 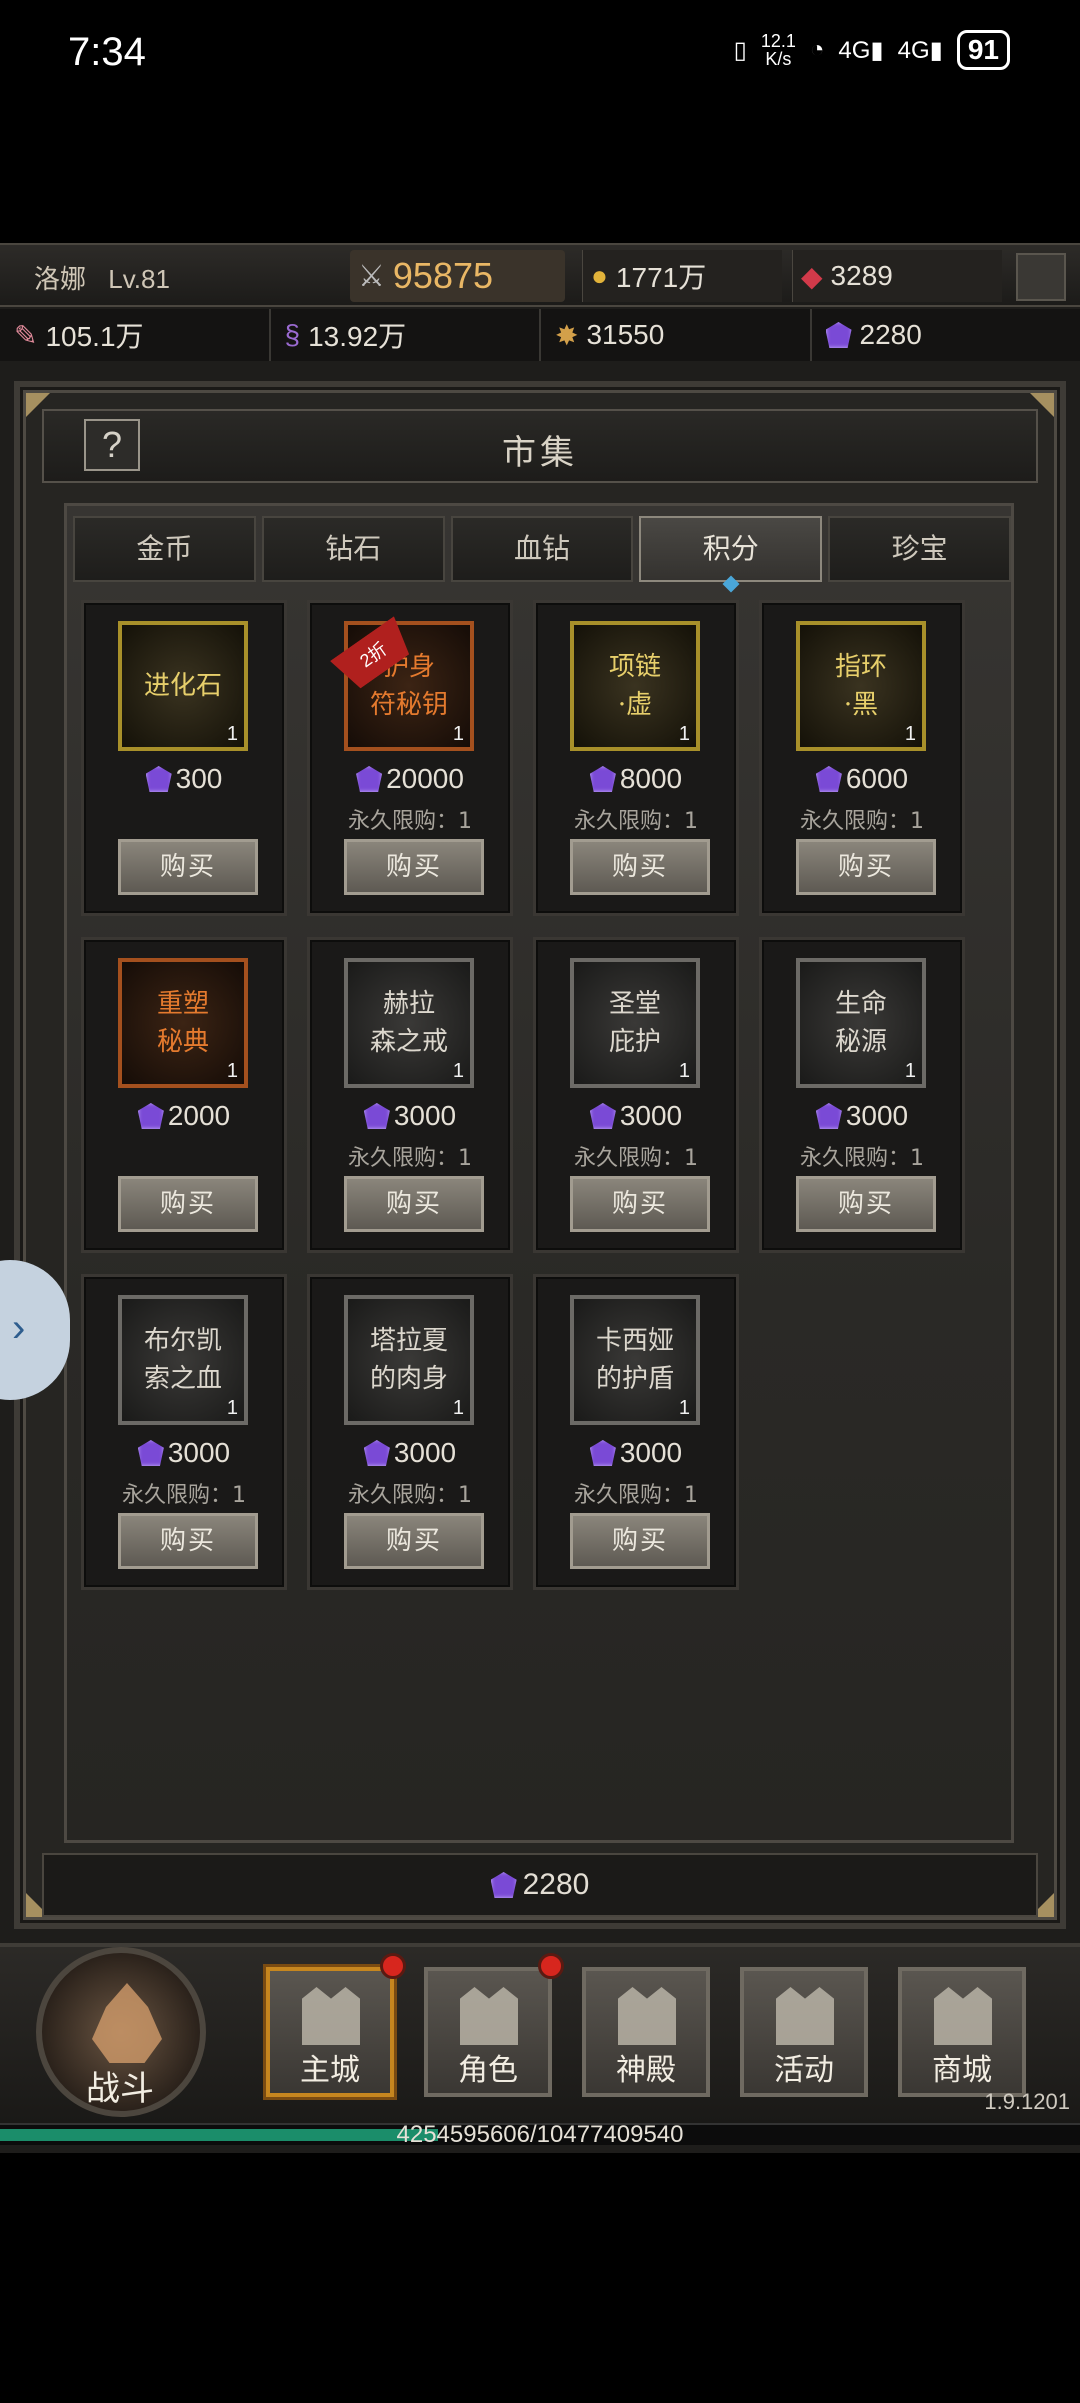 What do you see at coordinates (1041, 277) in the screenshot?
I see `menu-button` at bounding box center [1041, 277].